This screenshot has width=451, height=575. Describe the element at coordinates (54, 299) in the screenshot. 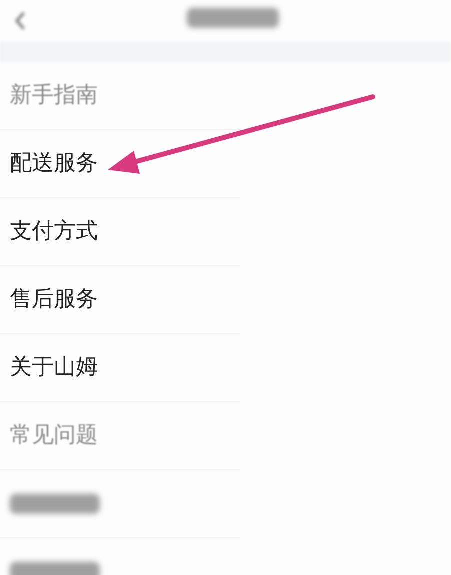

I see `menu-item-label: 售后服务` at that location.